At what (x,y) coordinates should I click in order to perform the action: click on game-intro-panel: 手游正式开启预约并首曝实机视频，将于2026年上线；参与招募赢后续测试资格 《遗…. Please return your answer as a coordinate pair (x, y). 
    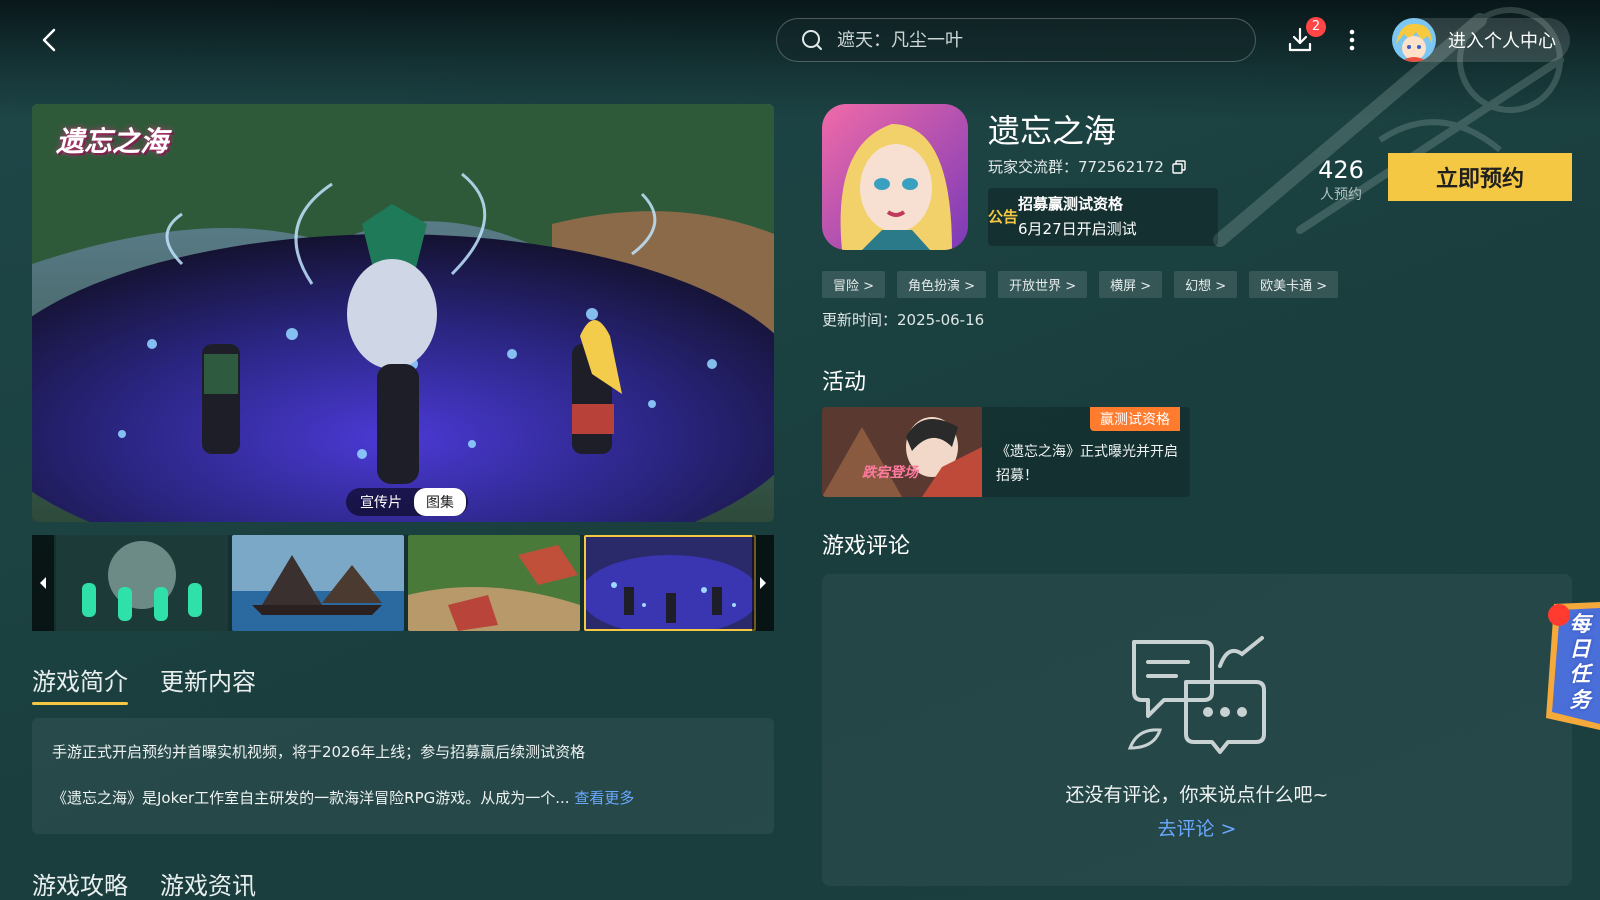
    Looking at the image, I should click on (403, 776).